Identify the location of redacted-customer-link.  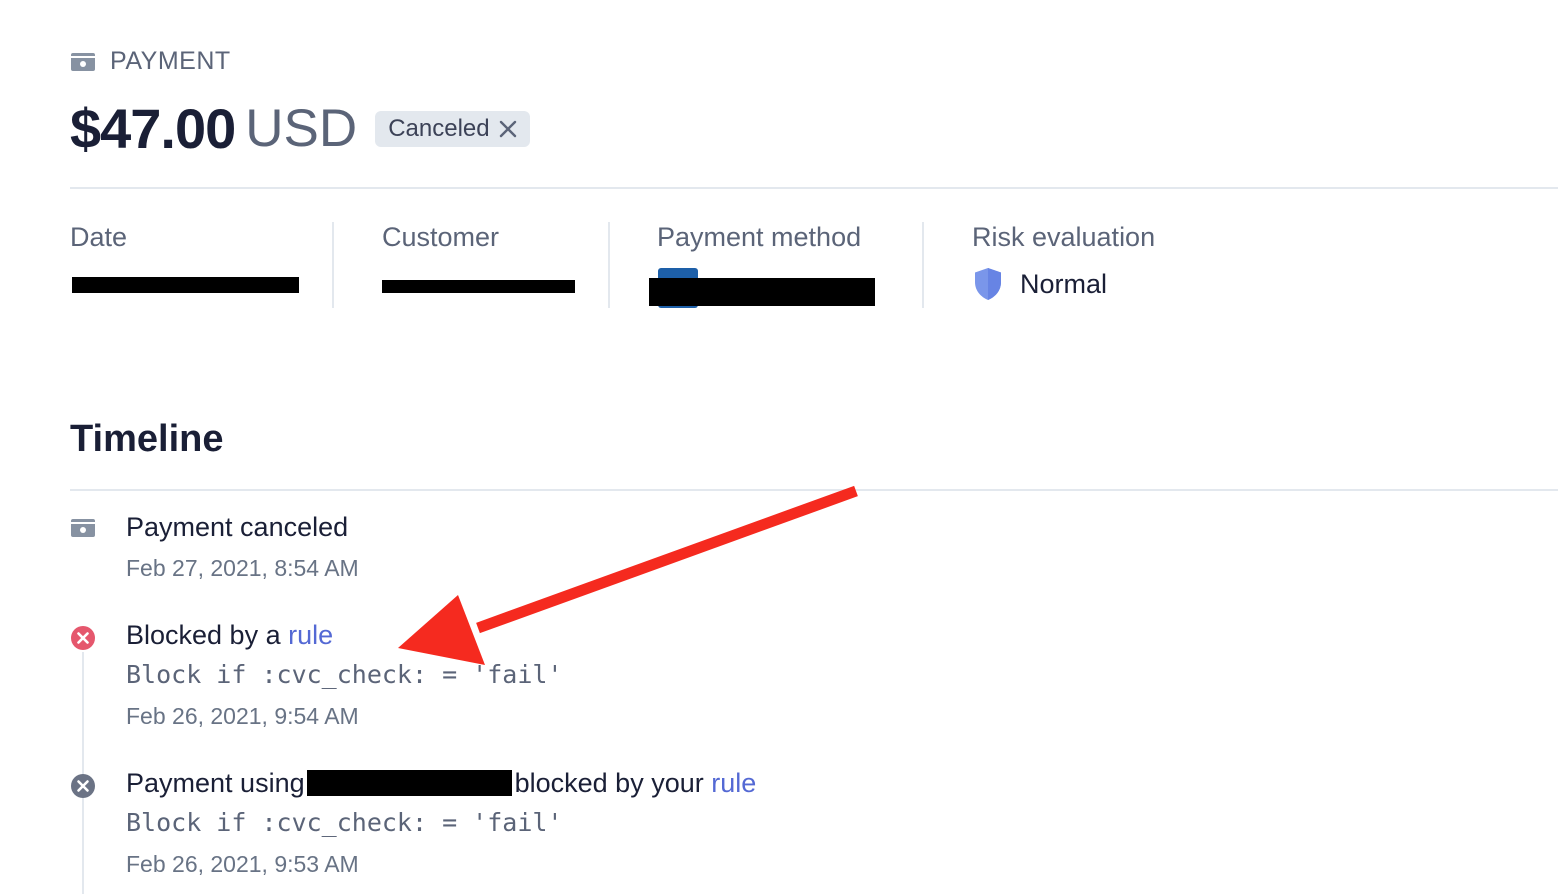
(478, 286).